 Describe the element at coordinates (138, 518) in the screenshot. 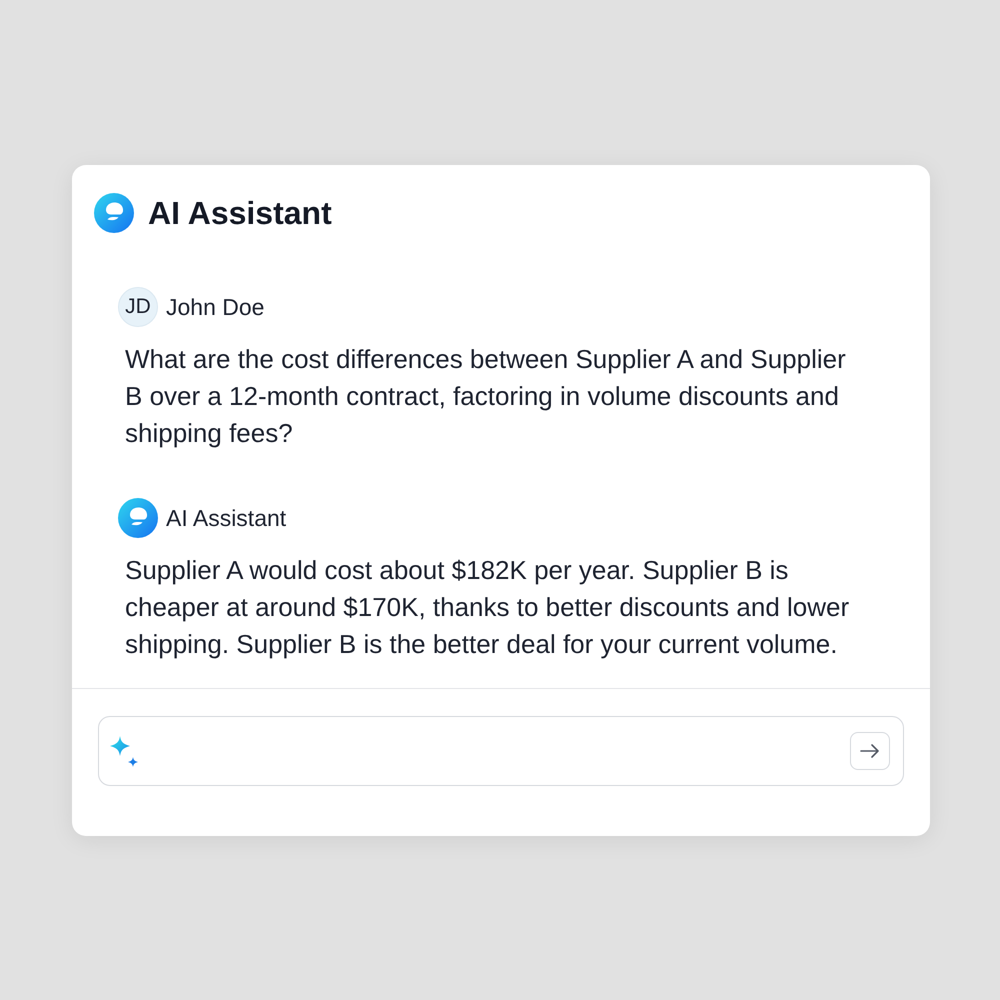

I see `assistant-avatar-icon` at that location.